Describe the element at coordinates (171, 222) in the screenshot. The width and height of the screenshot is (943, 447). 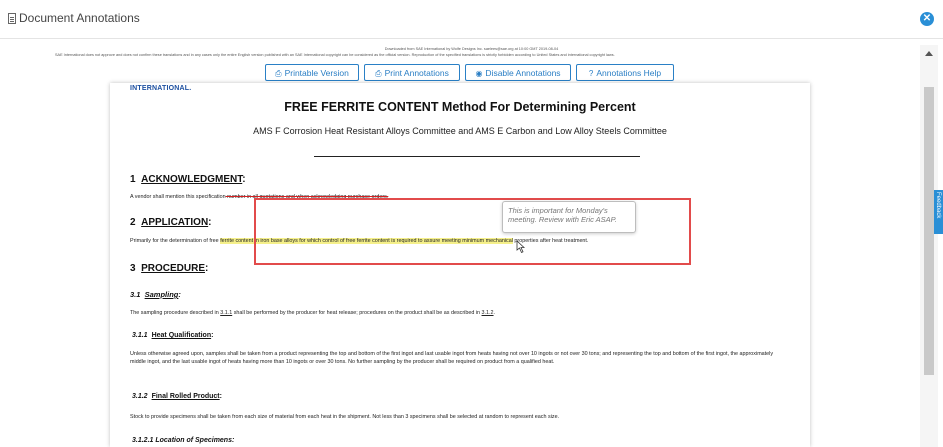
I see `section-application-heading: 2 APPLICATION:` at that location.